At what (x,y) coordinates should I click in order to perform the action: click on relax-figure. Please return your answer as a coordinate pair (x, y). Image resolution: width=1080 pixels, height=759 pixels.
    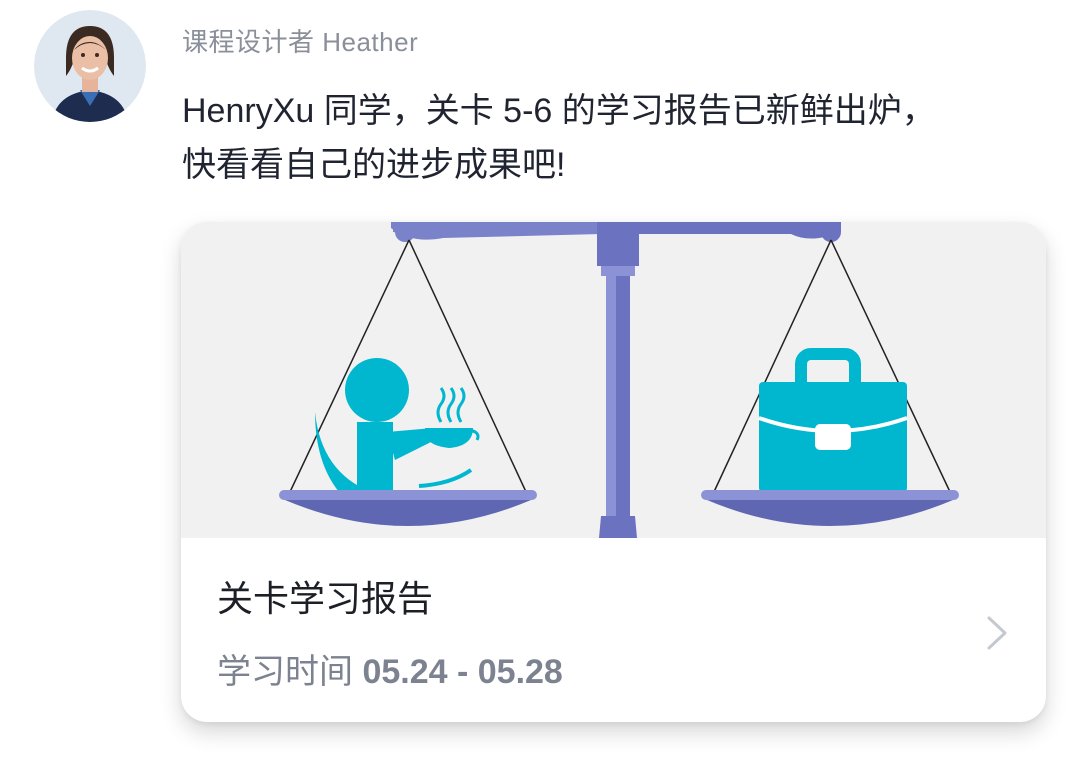
    Looking at the image, I should click on (397, 426).